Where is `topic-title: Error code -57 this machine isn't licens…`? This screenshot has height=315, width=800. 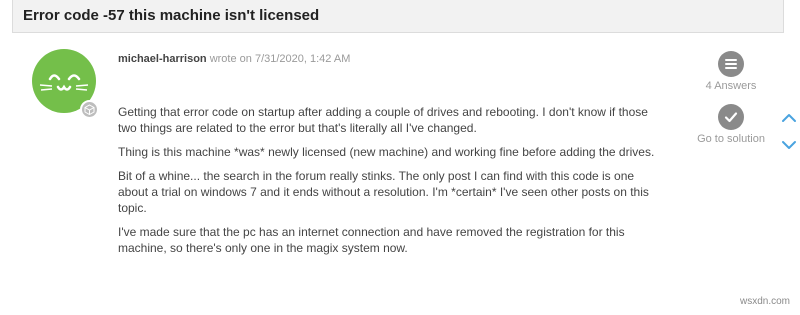 topic-title: Error code -57 this machine isn't licens… is located at coordinates (171, 15).